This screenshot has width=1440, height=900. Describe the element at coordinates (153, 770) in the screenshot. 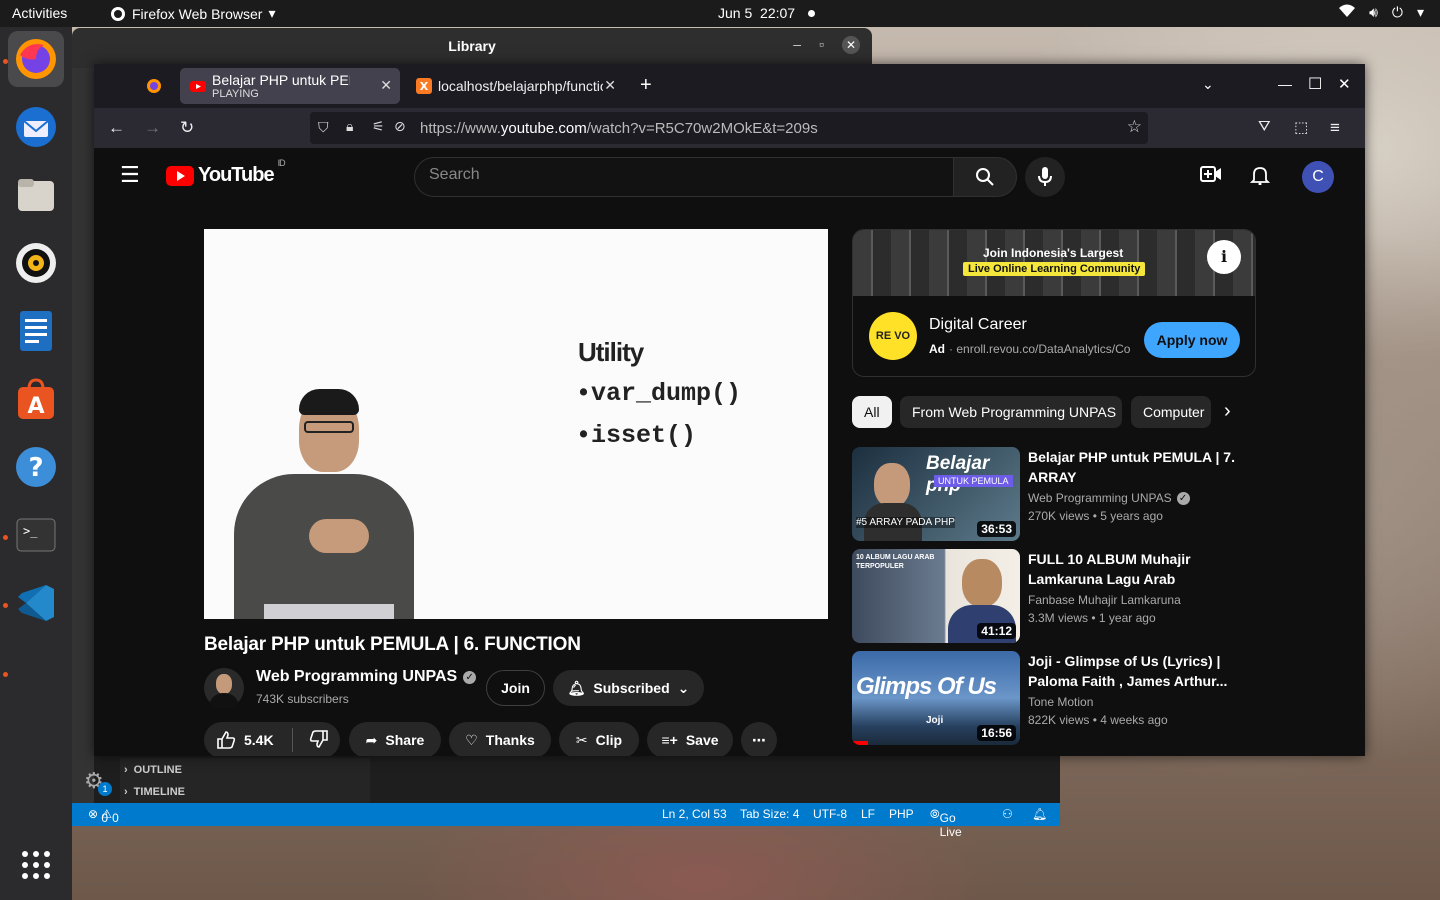

I see `outline-section: › OUTLINE` at that location.